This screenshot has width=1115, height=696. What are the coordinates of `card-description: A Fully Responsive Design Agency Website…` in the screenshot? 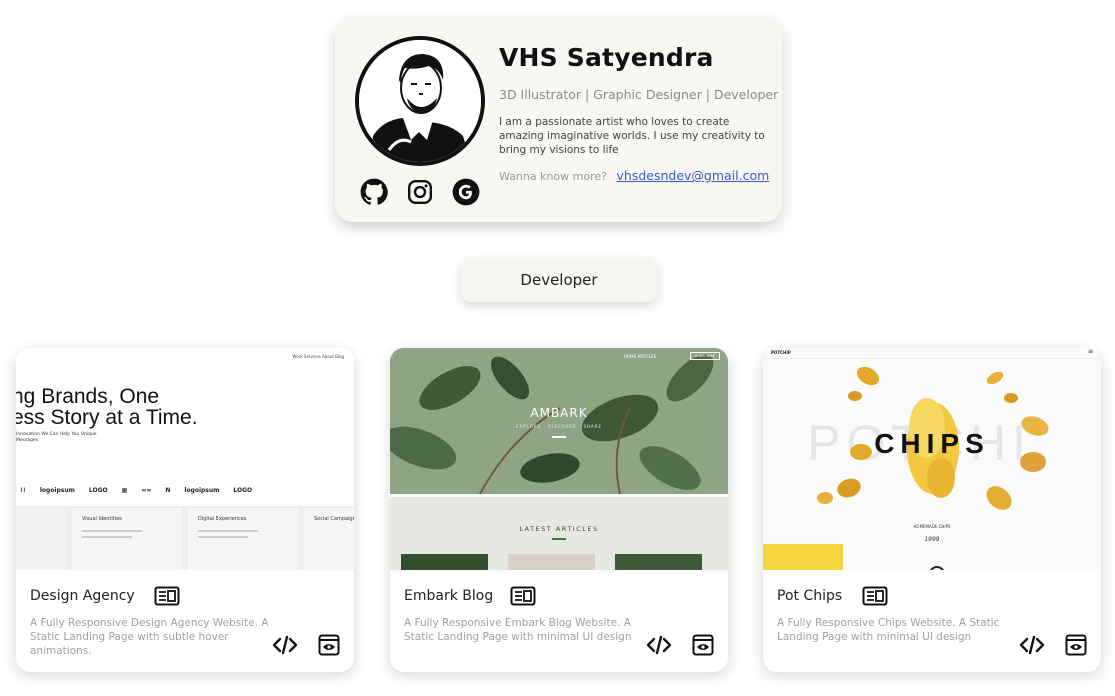 It's located at (149, 637).